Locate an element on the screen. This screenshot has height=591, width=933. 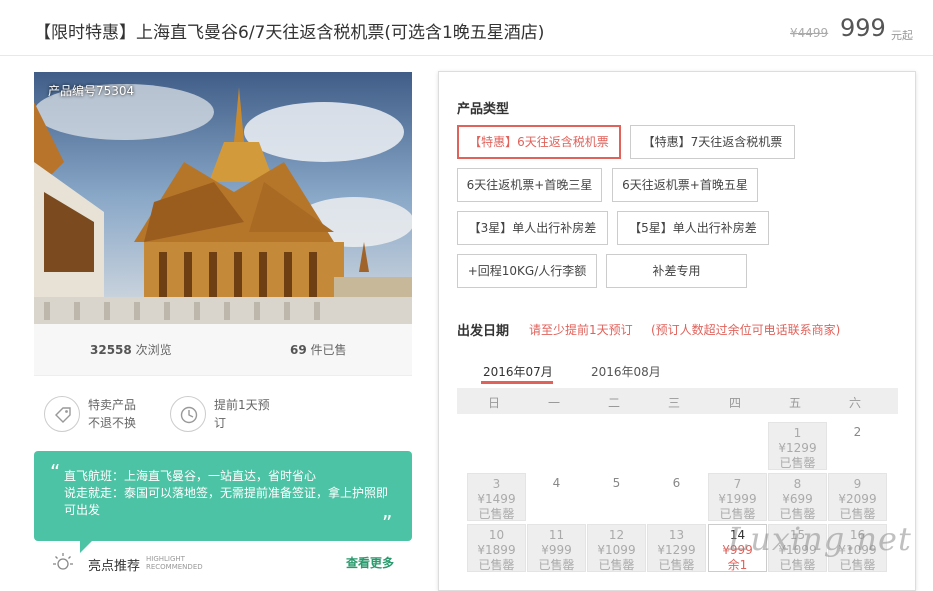
calendar-day-price: ¥699 is located at coordinates (797, 499).